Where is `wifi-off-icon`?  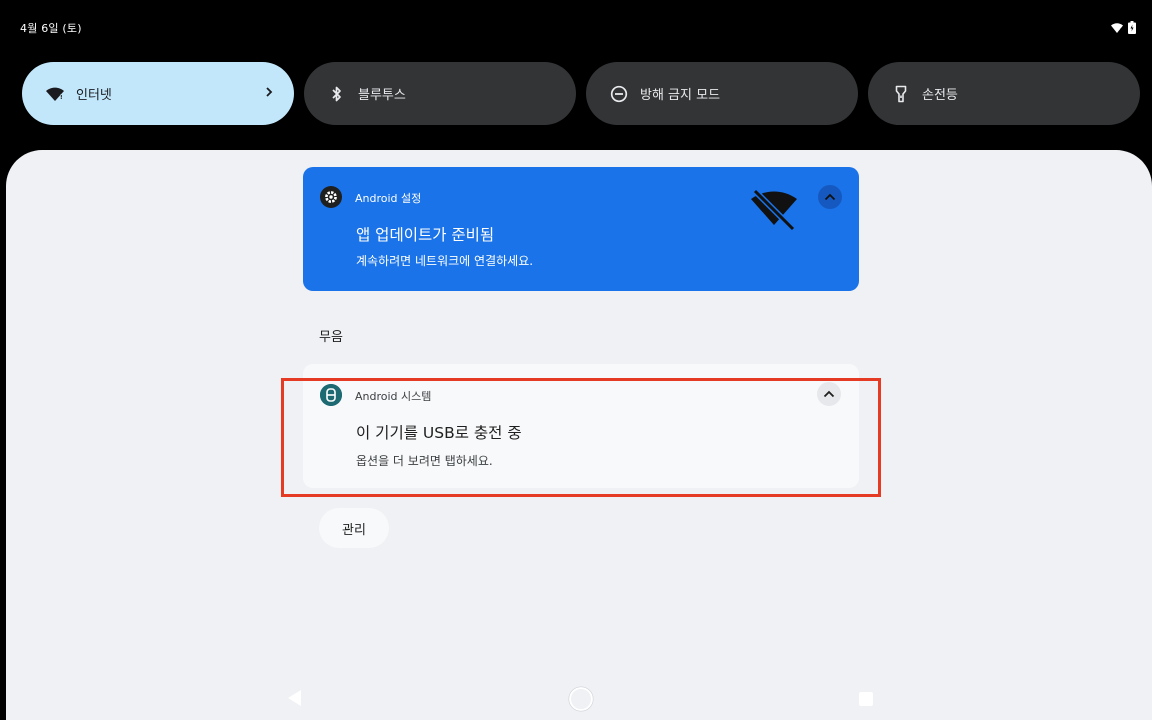
wifi-off-icon is located at coordinates (774, 211).